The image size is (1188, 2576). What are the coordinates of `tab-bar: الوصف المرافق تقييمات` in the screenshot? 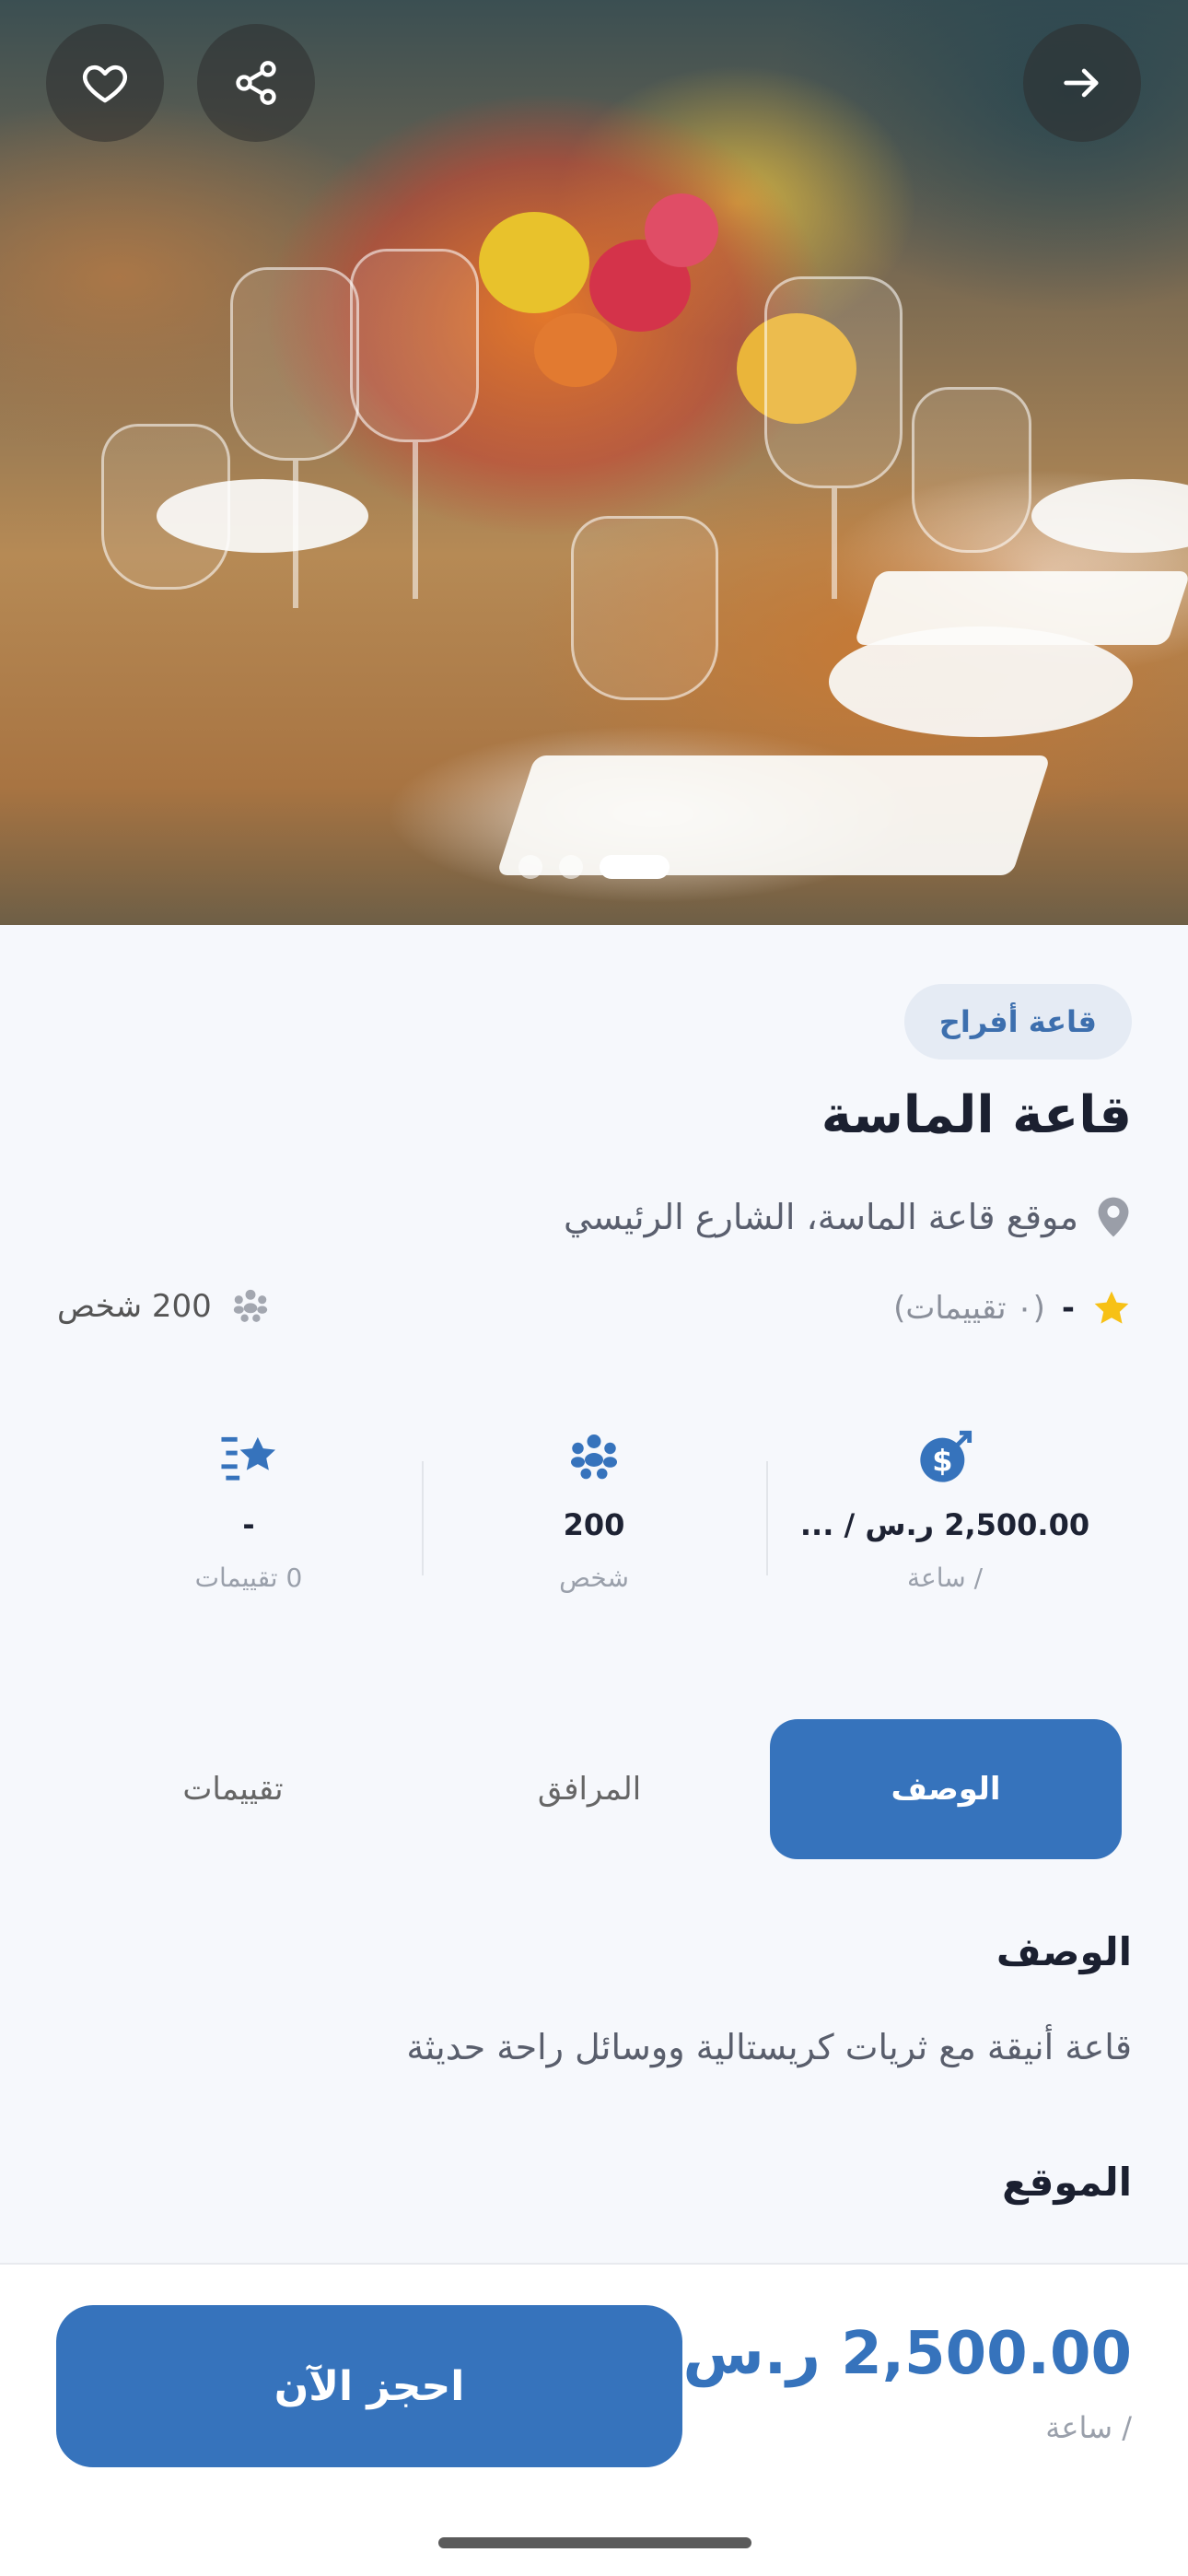 It's located at (589, 1789).